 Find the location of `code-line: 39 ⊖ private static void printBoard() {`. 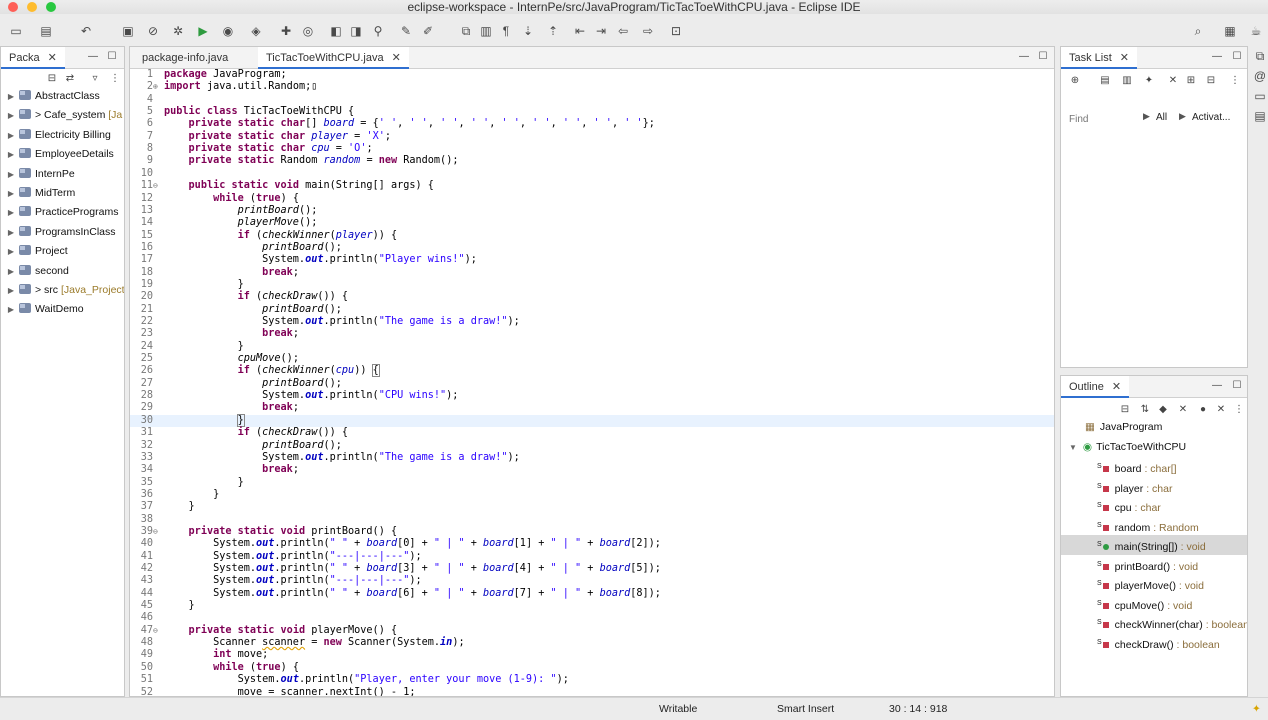

code-line: 39 ⊖ private static void printBoard() { is located at coordinates (592, 532).